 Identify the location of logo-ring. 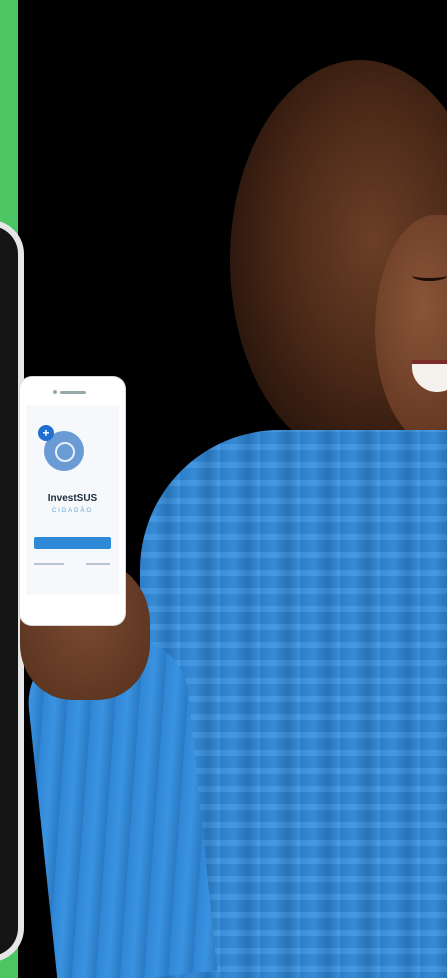
(65, 452).